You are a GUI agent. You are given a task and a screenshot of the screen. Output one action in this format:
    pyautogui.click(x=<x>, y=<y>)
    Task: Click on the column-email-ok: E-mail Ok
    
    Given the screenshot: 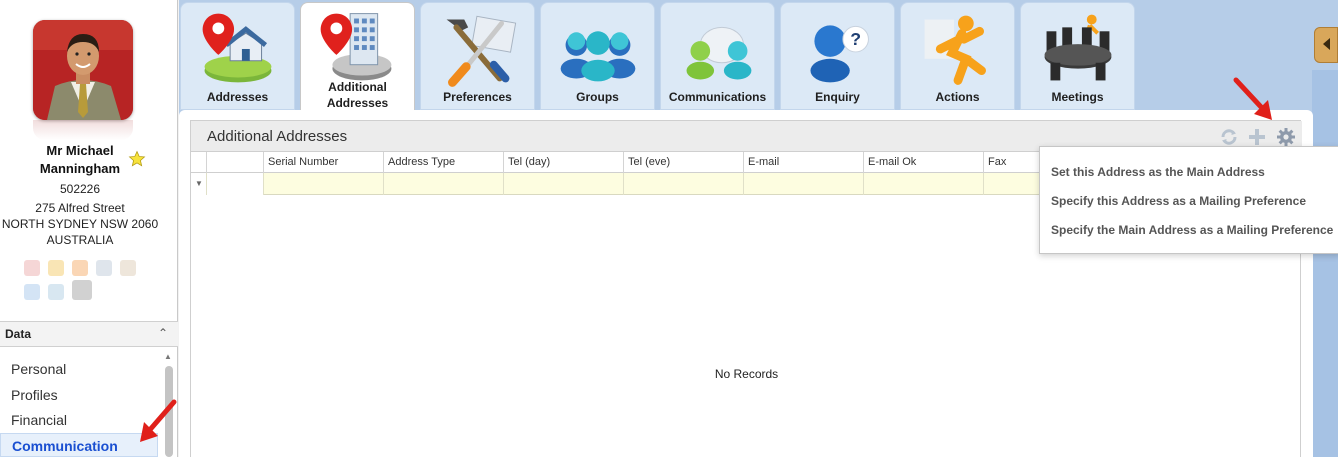 What is the action you would take?
    pyautogui.click(x=924, y=162)
    